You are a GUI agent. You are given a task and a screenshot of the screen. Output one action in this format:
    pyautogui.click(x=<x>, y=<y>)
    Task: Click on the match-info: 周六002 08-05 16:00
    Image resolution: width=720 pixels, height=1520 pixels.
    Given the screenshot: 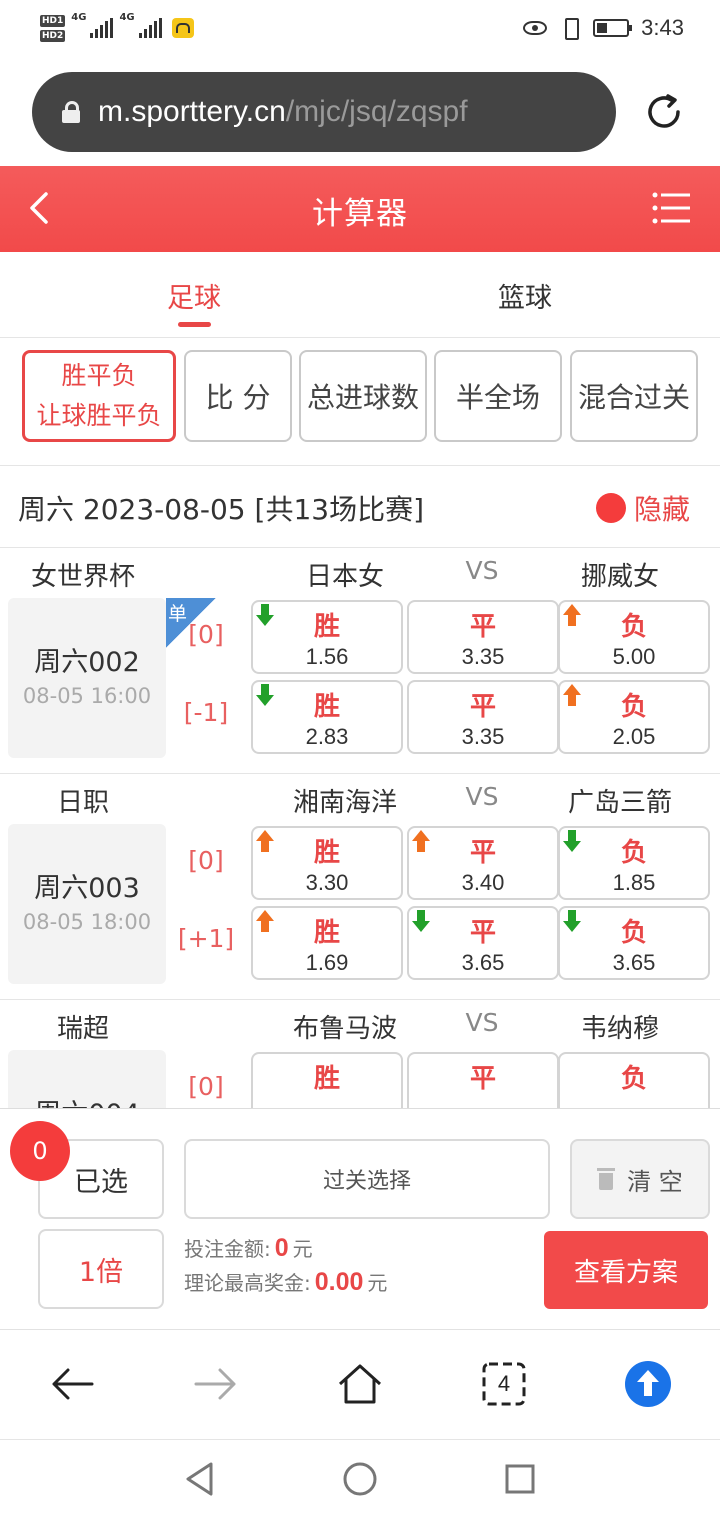 What is the action you would take?
    pyautogui.click(x=87, y=678)
    